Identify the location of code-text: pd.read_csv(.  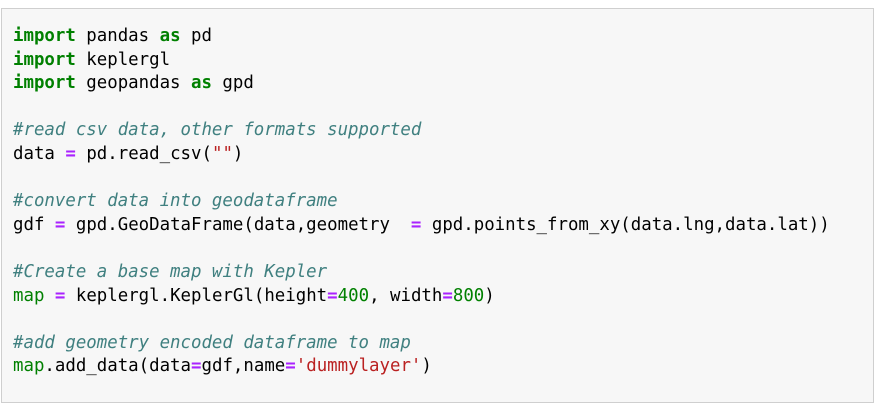
(143, 153).